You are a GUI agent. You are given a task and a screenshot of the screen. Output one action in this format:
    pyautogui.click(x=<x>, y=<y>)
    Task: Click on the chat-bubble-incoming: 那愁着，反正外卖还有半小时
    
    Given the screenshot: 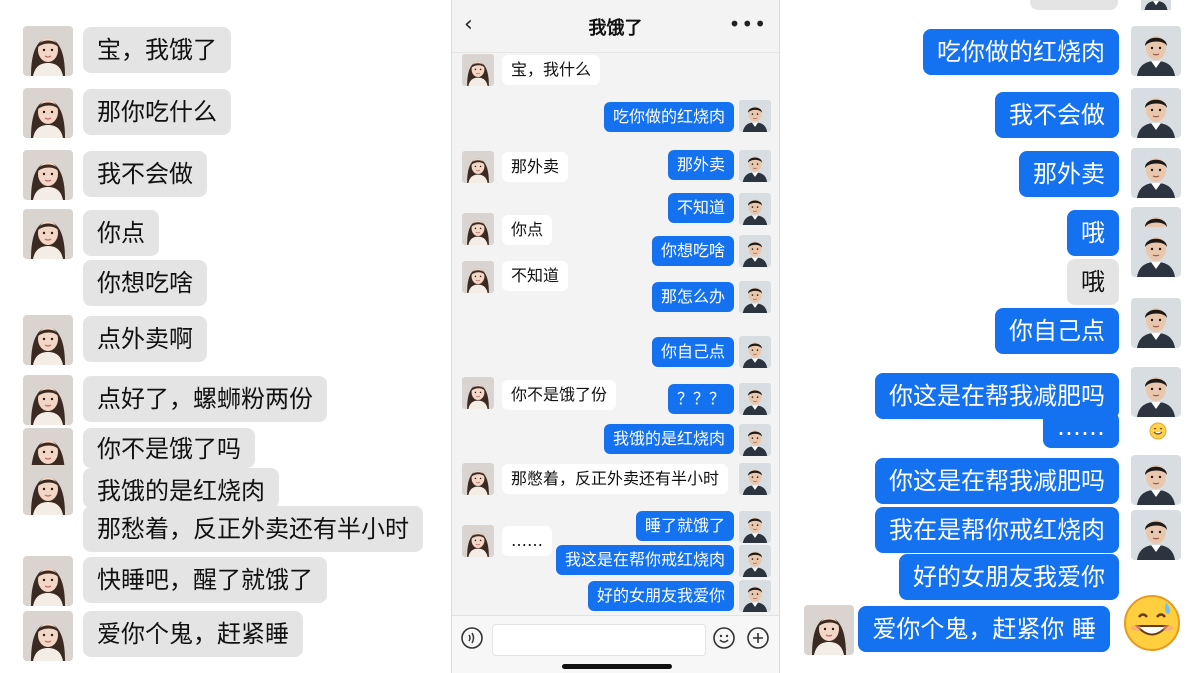 What is the action you would take?
    pyautogui.click(x=253, y=529)
    